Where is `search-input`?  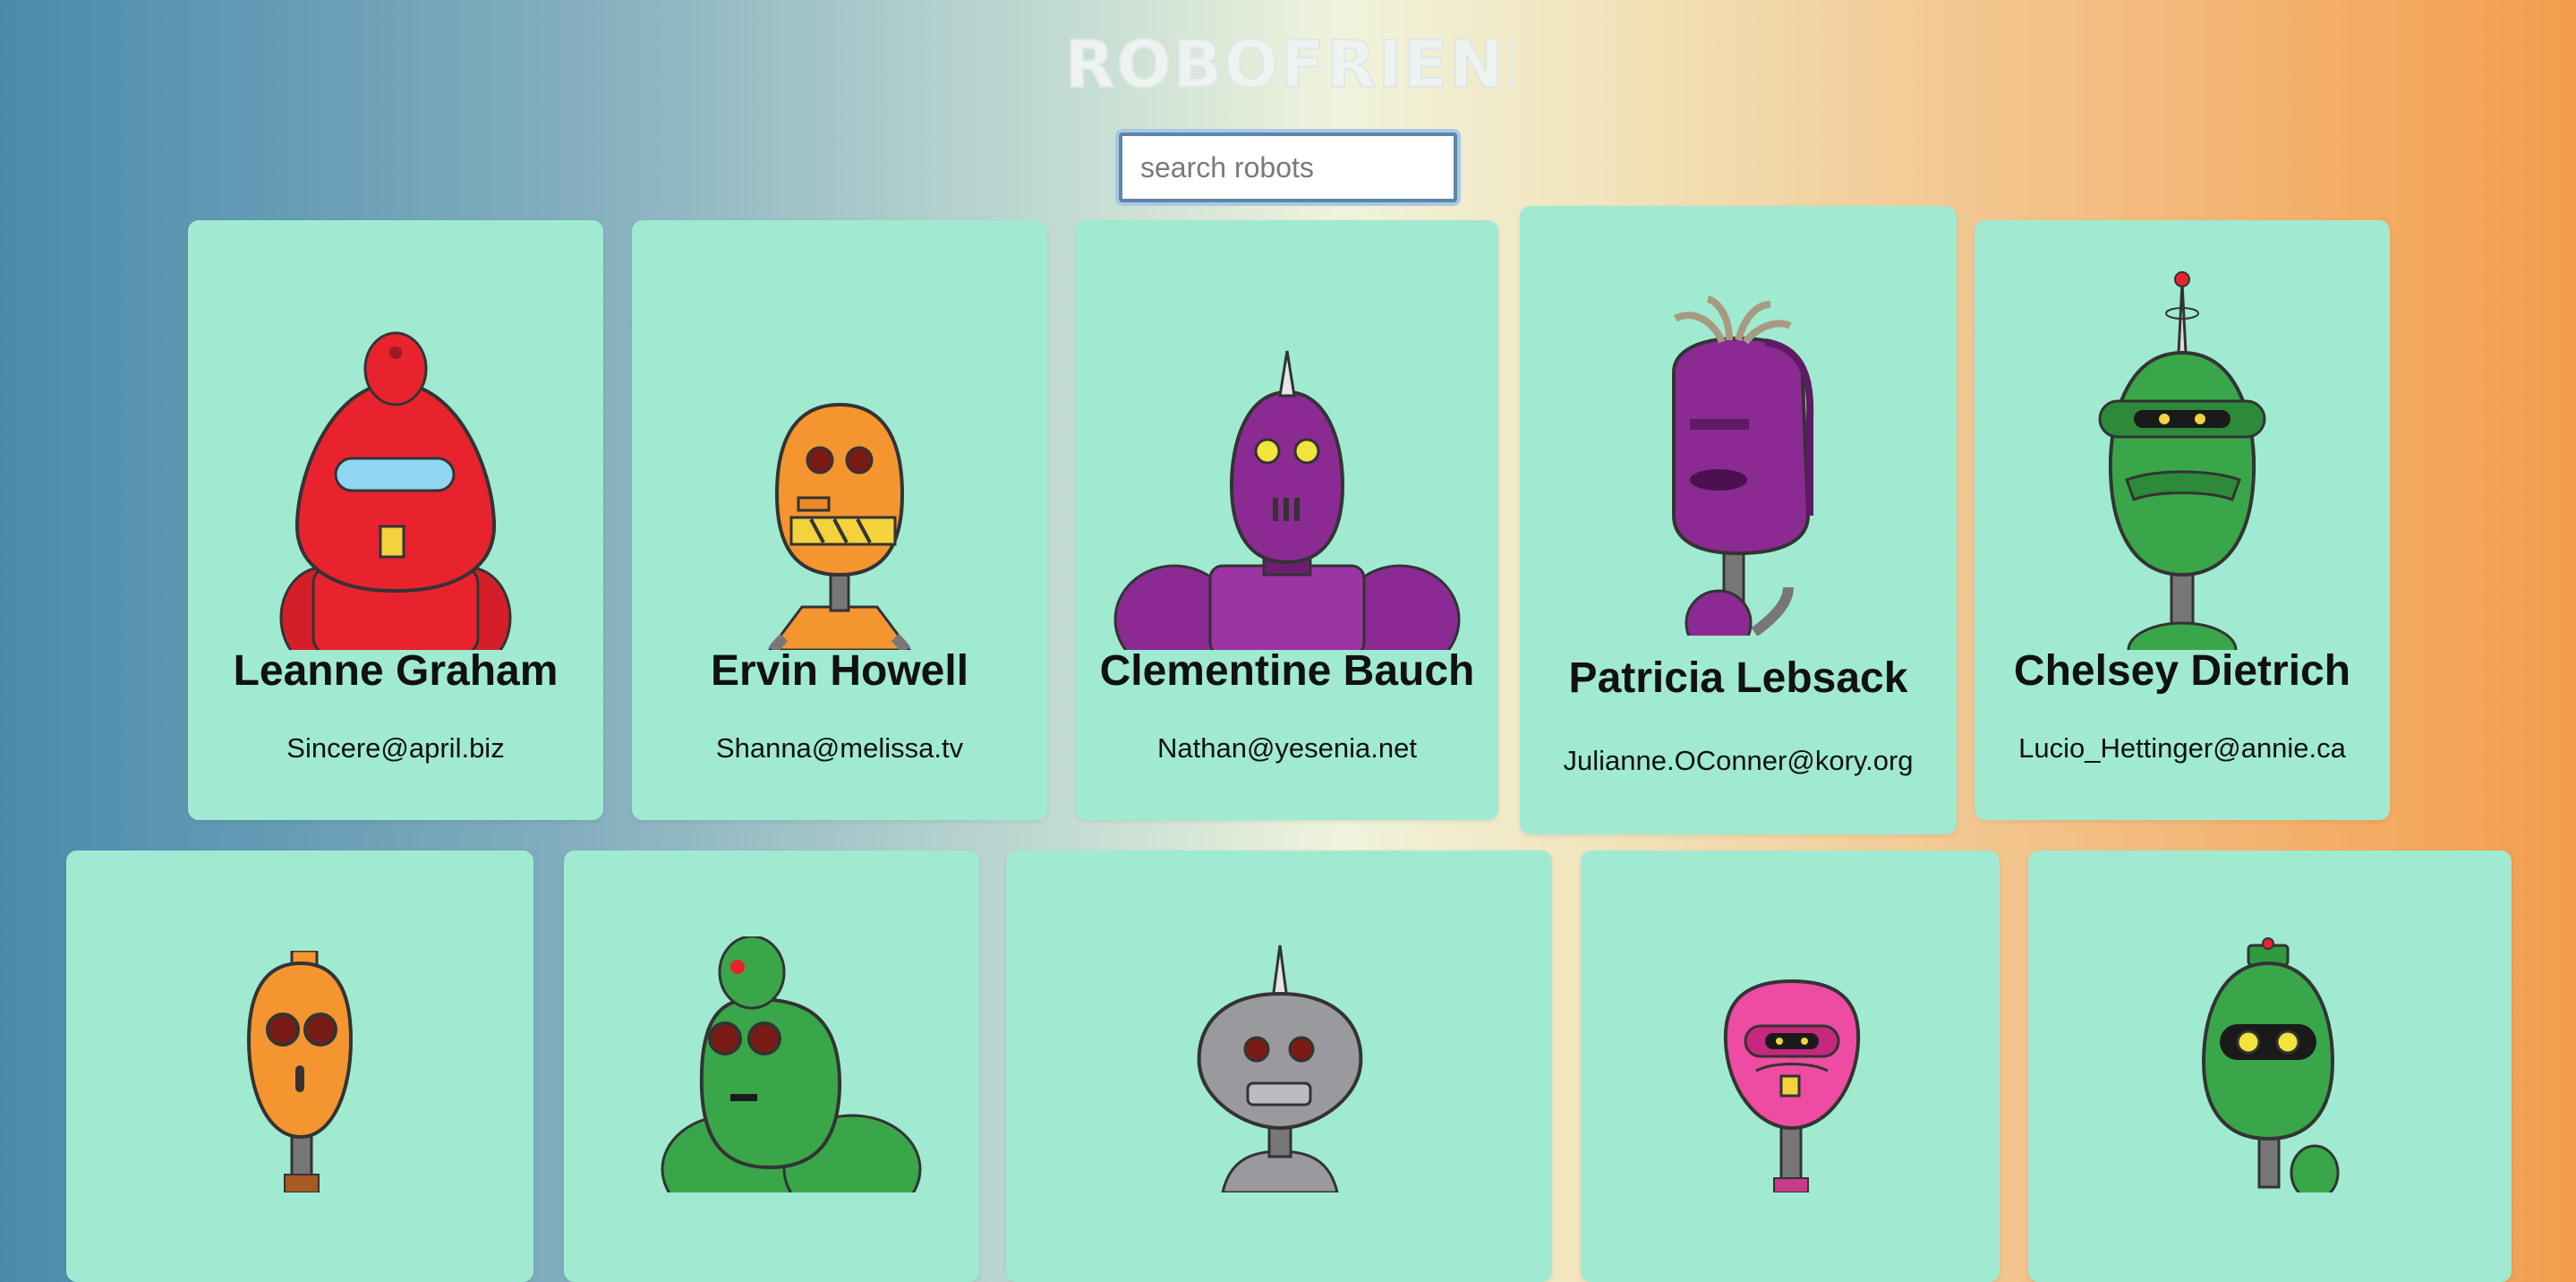 search-input is located at coordinates (1288, 167).